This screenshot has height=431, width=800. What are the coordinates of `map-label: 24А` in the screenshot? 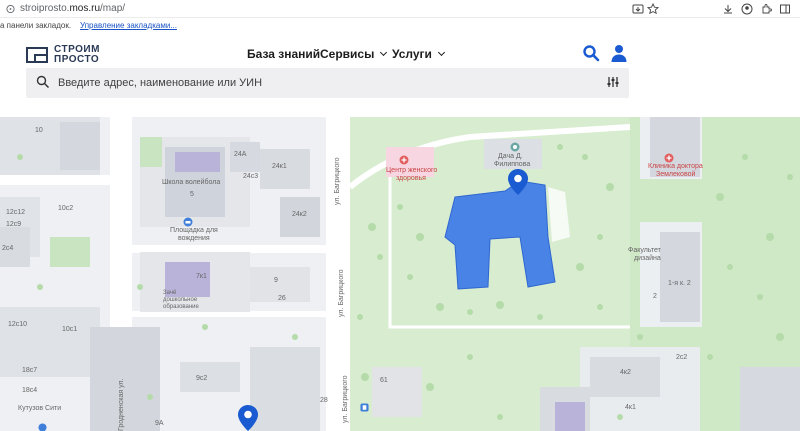 It's located at (240, 154).